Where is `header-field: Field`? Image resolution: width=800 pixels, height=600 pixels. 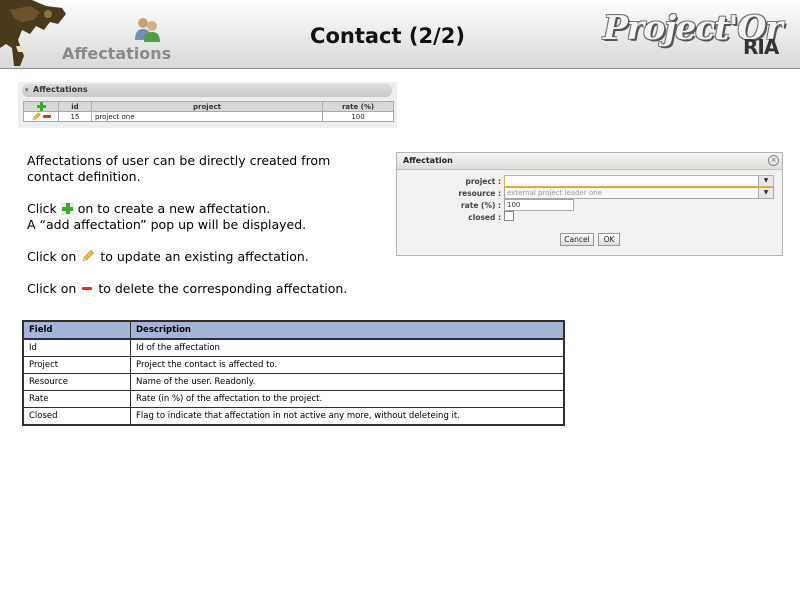
header-field: Field is located at coordinates (76, 330).